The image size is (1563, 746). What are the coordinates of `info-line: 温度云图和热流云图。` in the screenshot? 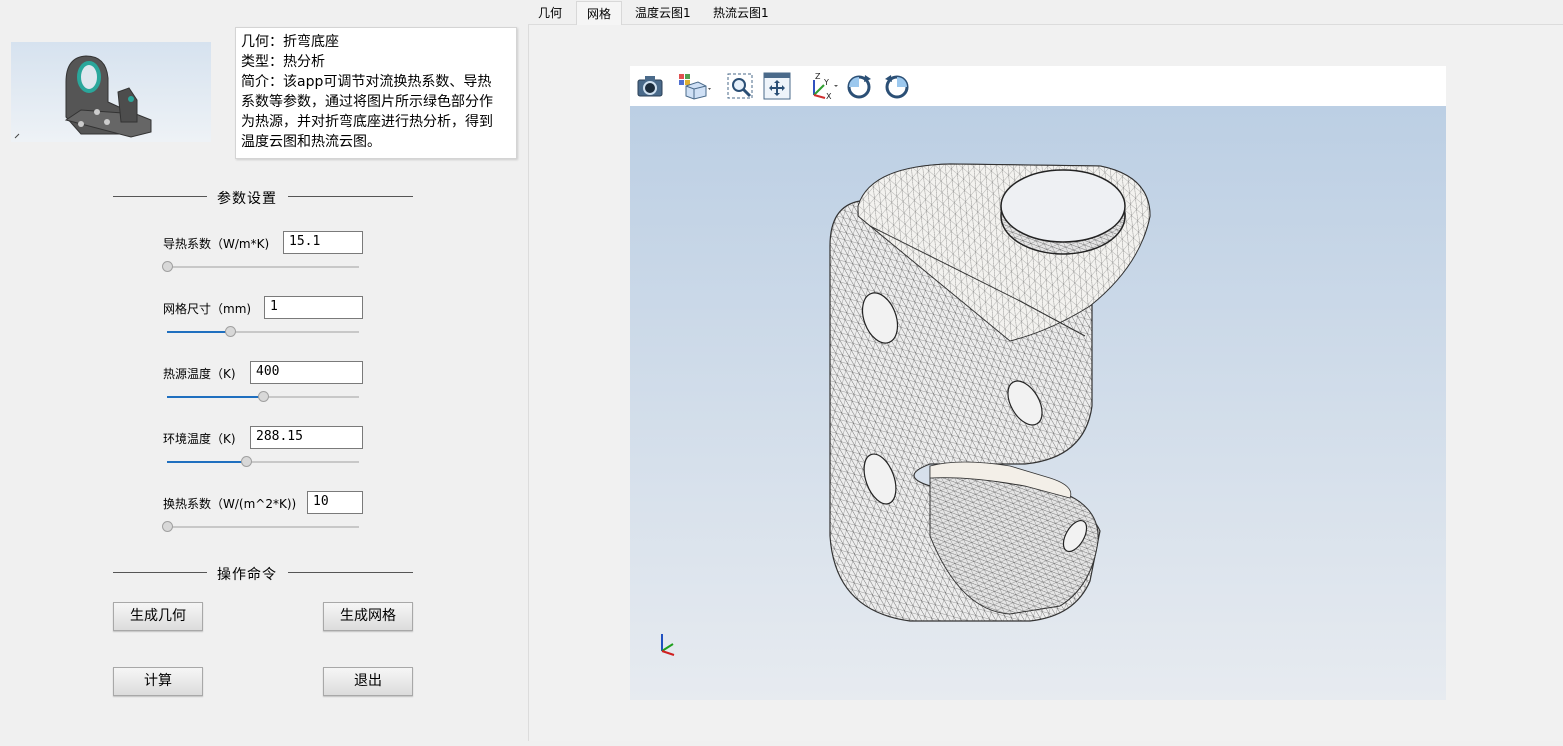 It's located at (311, 142).